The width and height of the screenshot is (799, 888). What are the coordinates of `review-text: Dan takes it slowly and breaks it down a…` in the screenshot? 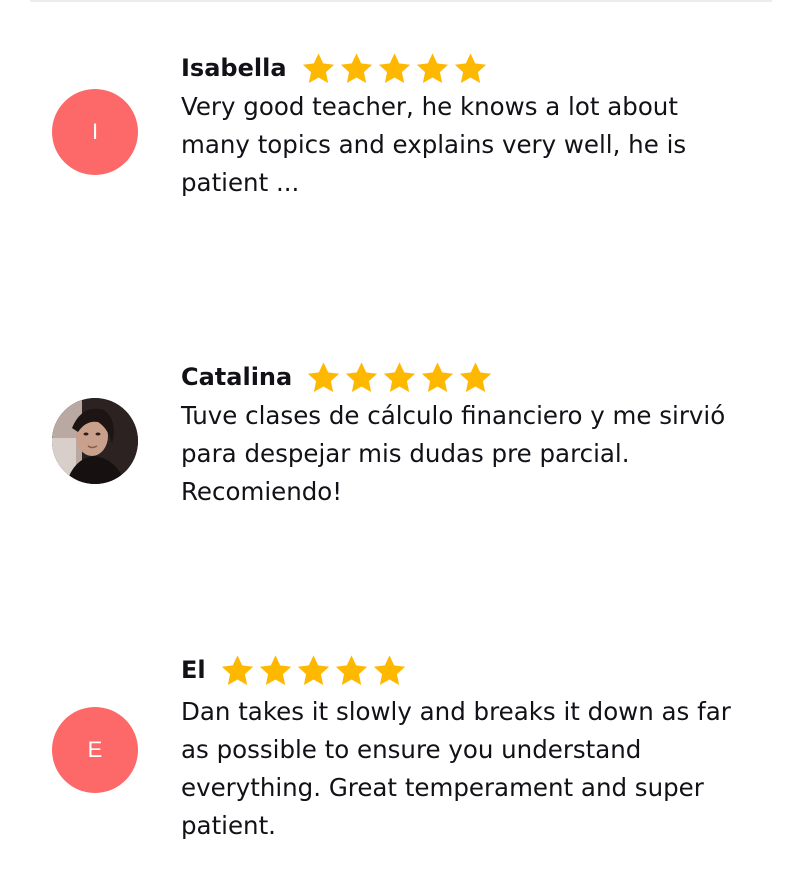 It's located at (456, 768).